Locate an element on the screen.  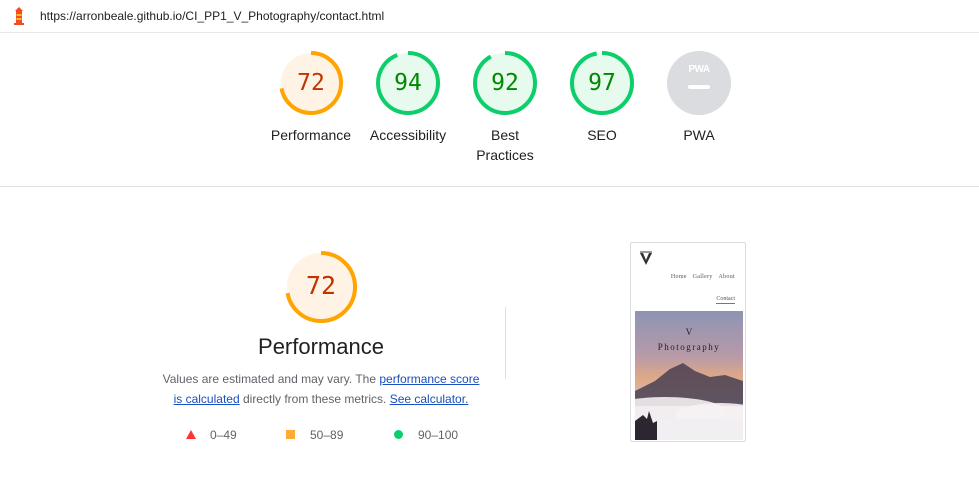
see-calculator-link: See calculator. is located at coordinates (429, 399).